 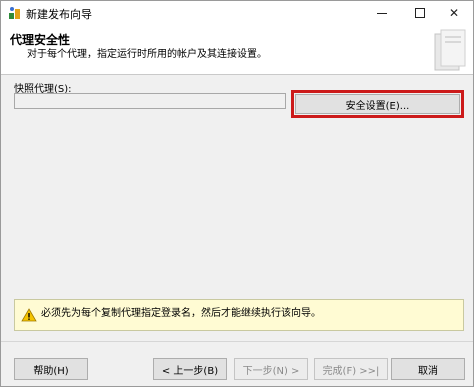 I want to click on wizard-app-icon, so click(x=14, y=13).